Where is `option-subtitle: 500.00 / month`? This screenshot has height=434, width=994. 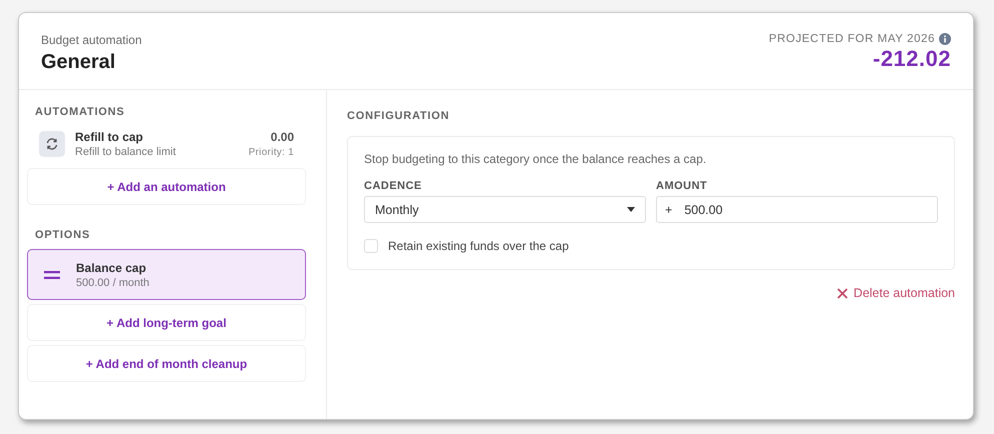
option-subtitle: 500.00 / month is located at coordinates (113, 282).